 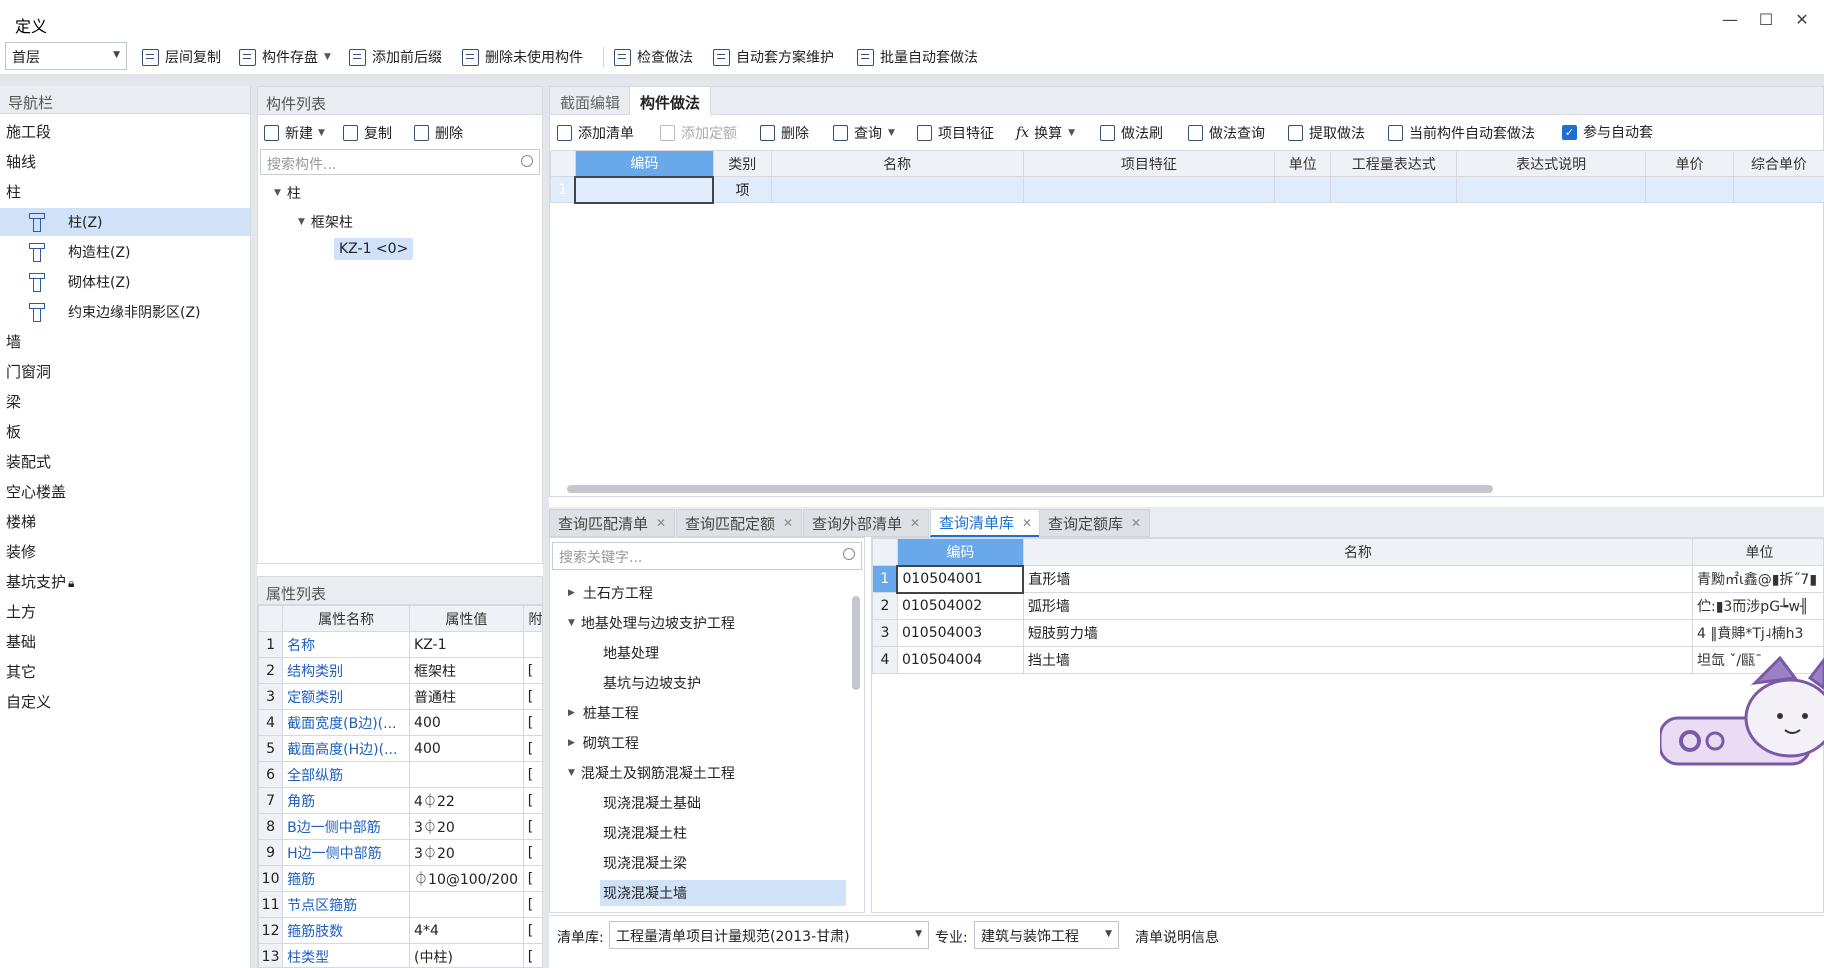 I want to click on nav-item-prefab: 装配式, so click(x=28, y=461).